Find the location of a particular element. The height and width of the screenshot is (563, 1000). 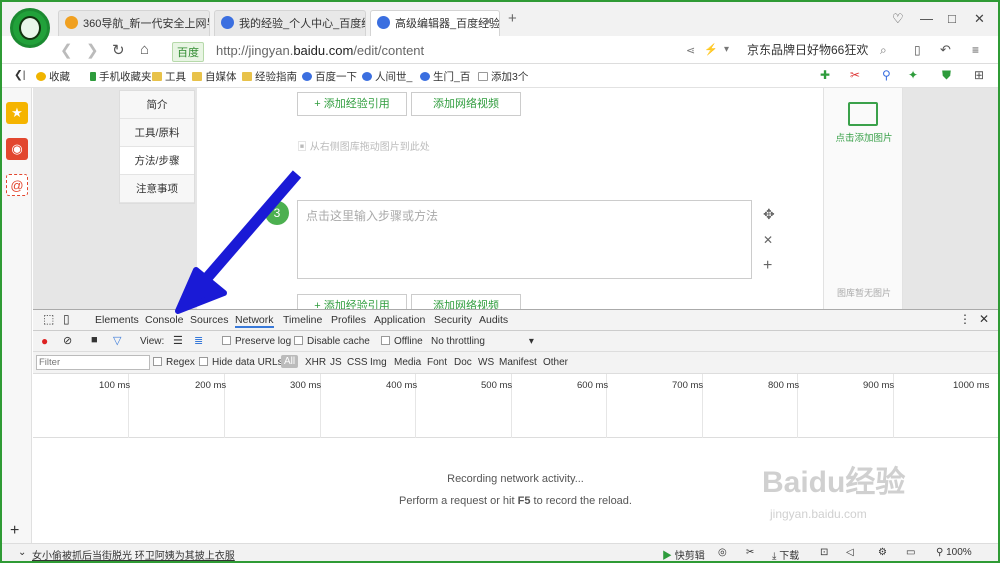

expand-icon: ⌄ is located at coordinates (22, 552).